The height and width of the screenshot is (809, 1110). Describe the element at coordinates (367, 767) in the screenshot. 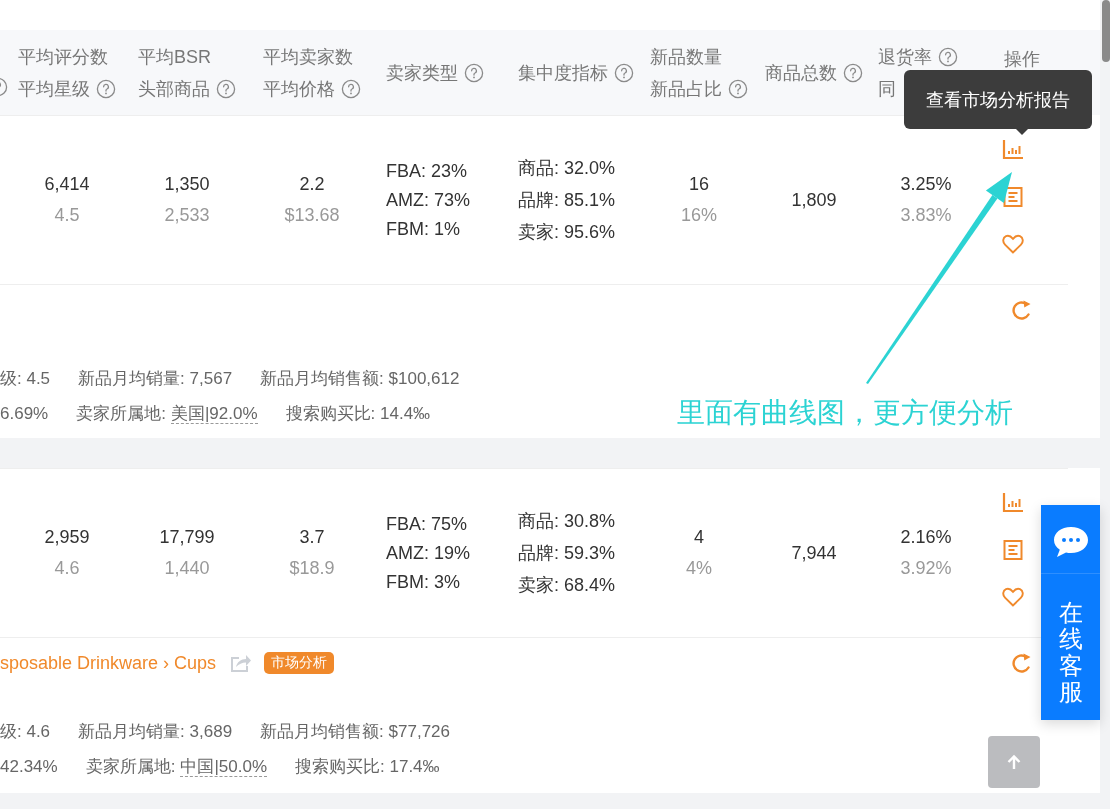

I see `stat-text: 搜索购买比: 17.4‰` at that location.